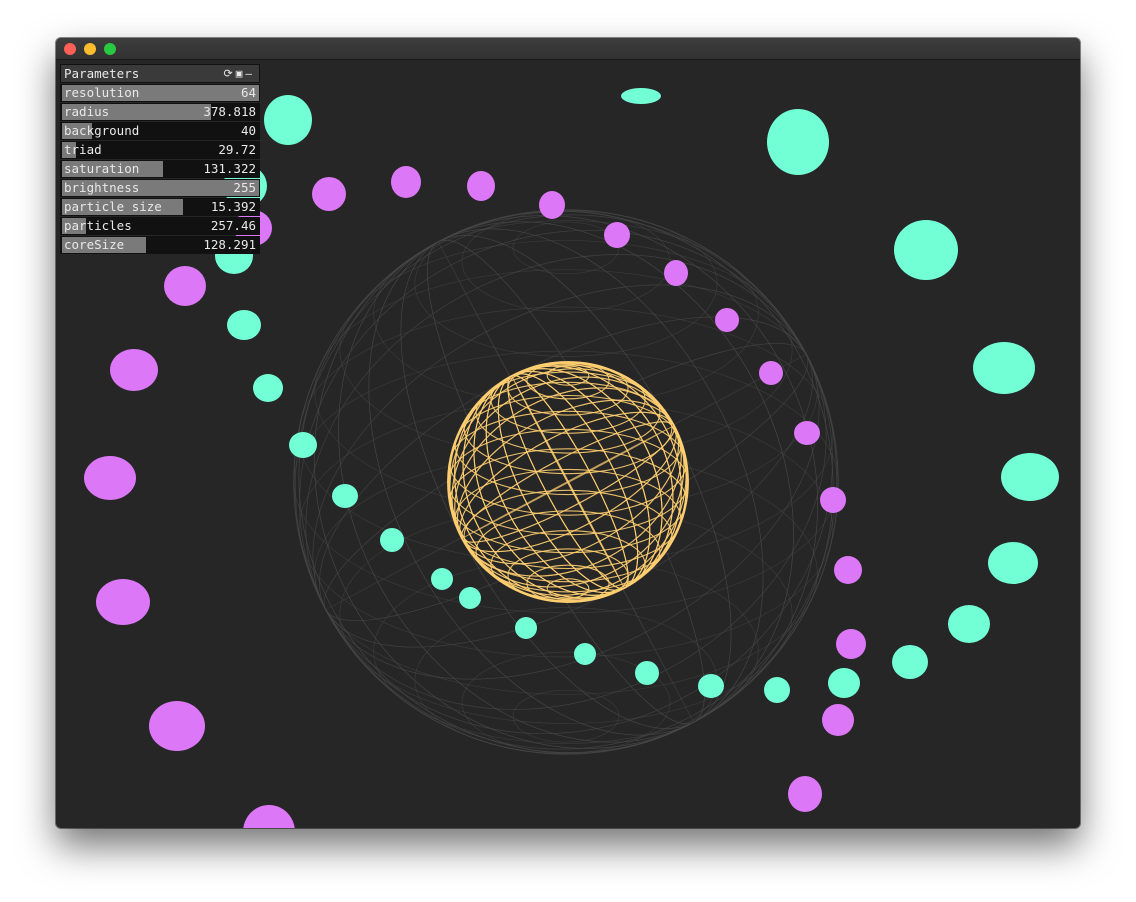 The image size is (1136, 902). Describe the element at coordinates (160, 245) in the screenshot. I see `param-row-core-size: coreSize 128.291` at that location.